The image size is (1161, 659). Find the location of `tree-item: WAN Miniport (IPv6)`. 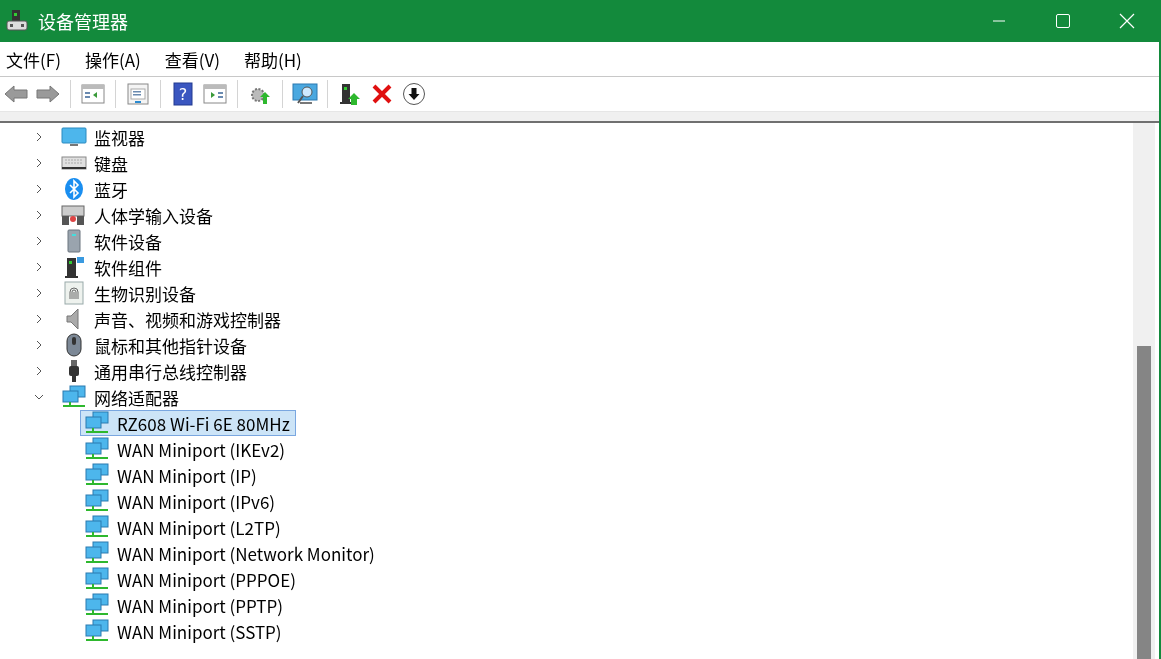

tree-item: WAN Miniport (IPv6) is located at coordinates (181, 501).